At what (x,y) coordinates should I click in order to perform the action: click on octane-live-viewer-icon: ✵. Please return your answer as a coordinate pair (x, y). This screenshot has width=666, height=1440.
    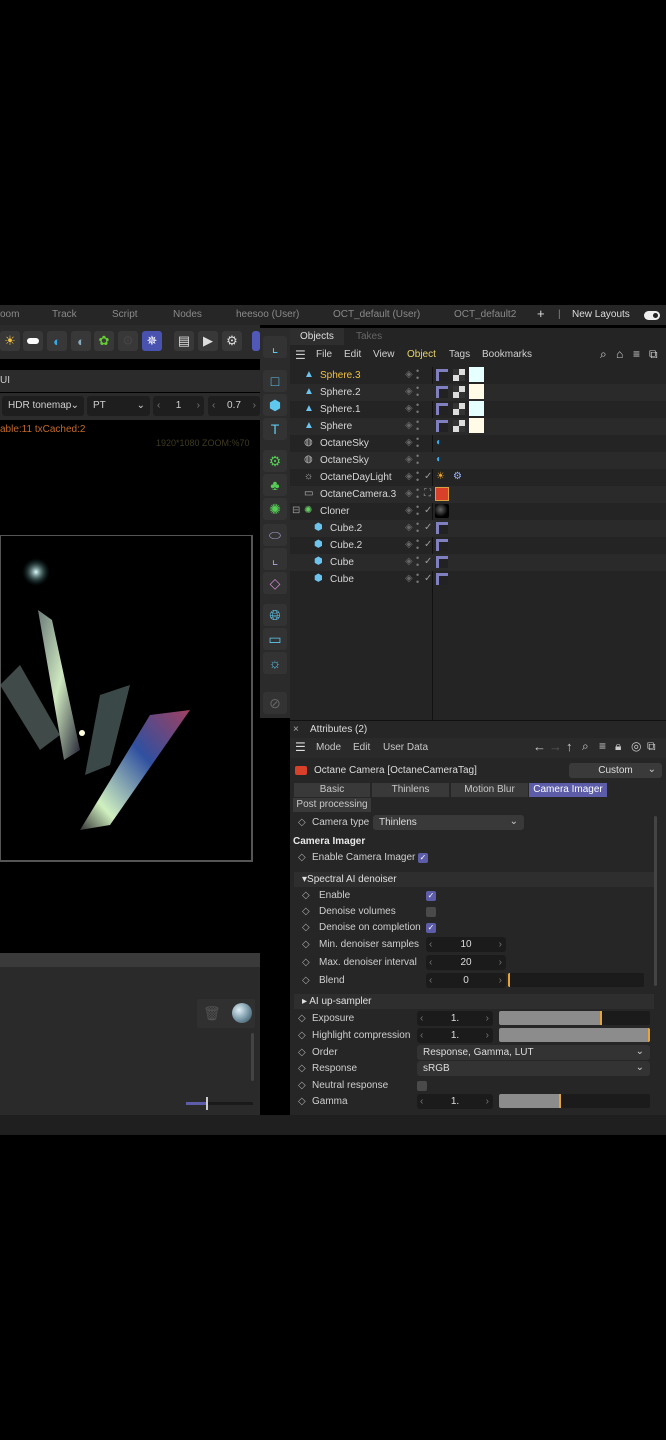
    Looking at the image, I should click on (152, 341).